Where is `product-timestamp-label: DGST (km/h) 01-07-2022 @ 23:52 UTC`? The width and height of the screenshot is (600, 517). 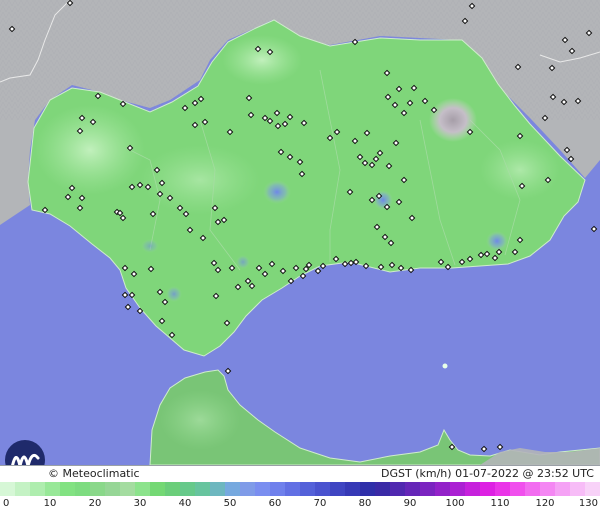 product-timestamp-label: DGST (km/h) 01-07-2022 @ 23:52 UTC is located at coordinates (487, 473).